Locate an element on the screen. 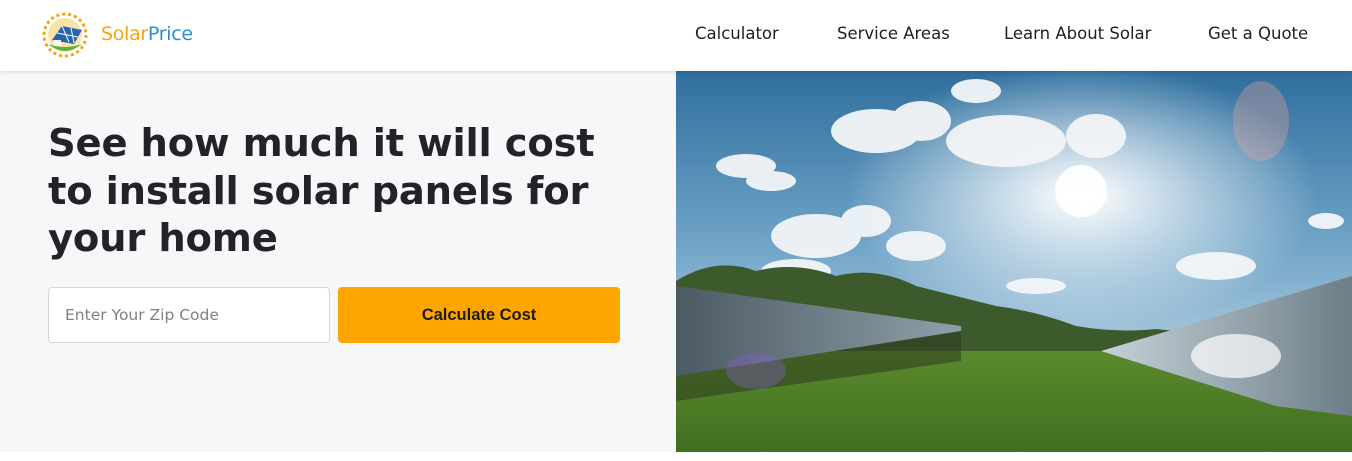 The width and height of the screenshot is (1352, 461). calculate-cost-button: Calculate Cost is located at coordinates (479, 315).